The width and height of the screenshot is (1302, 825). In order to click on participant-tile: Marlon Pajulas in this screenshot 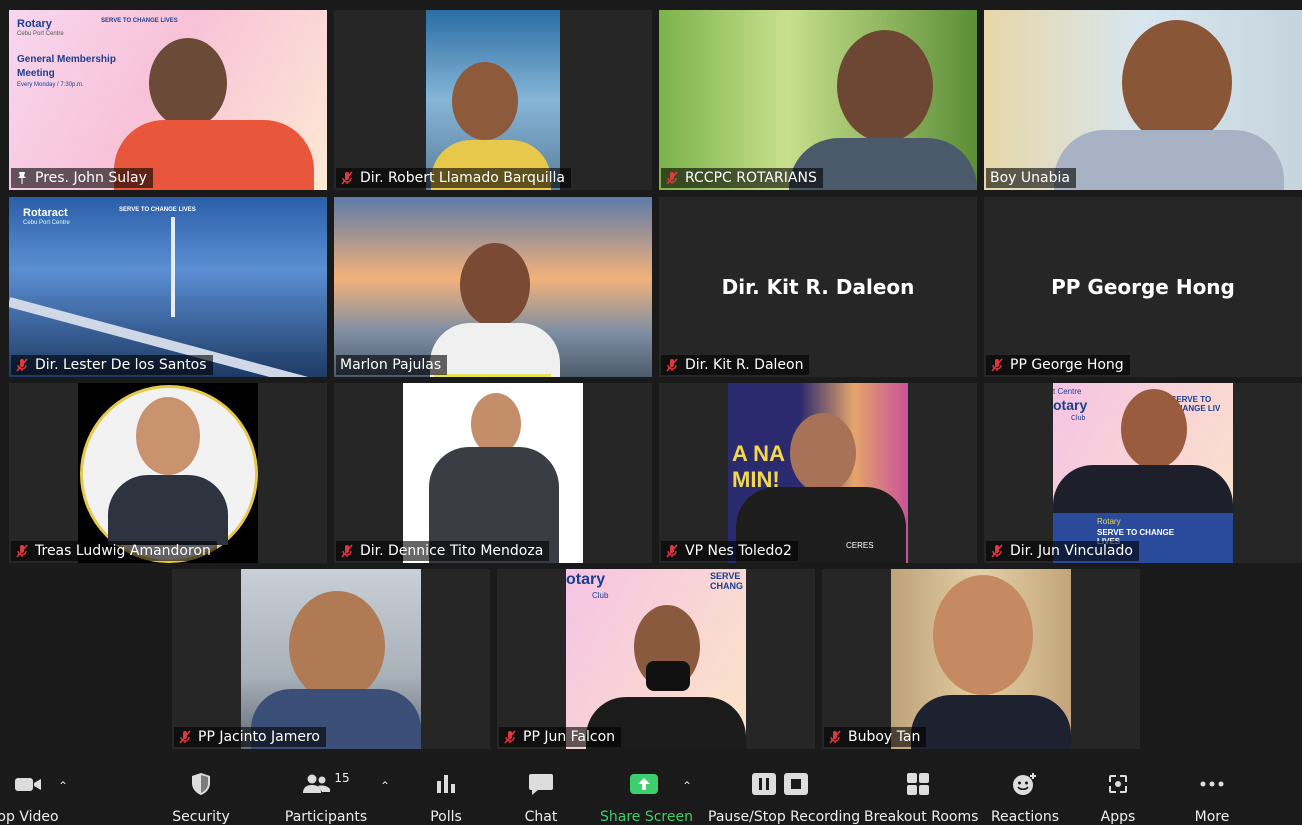, I will do `click(493, 287)`.